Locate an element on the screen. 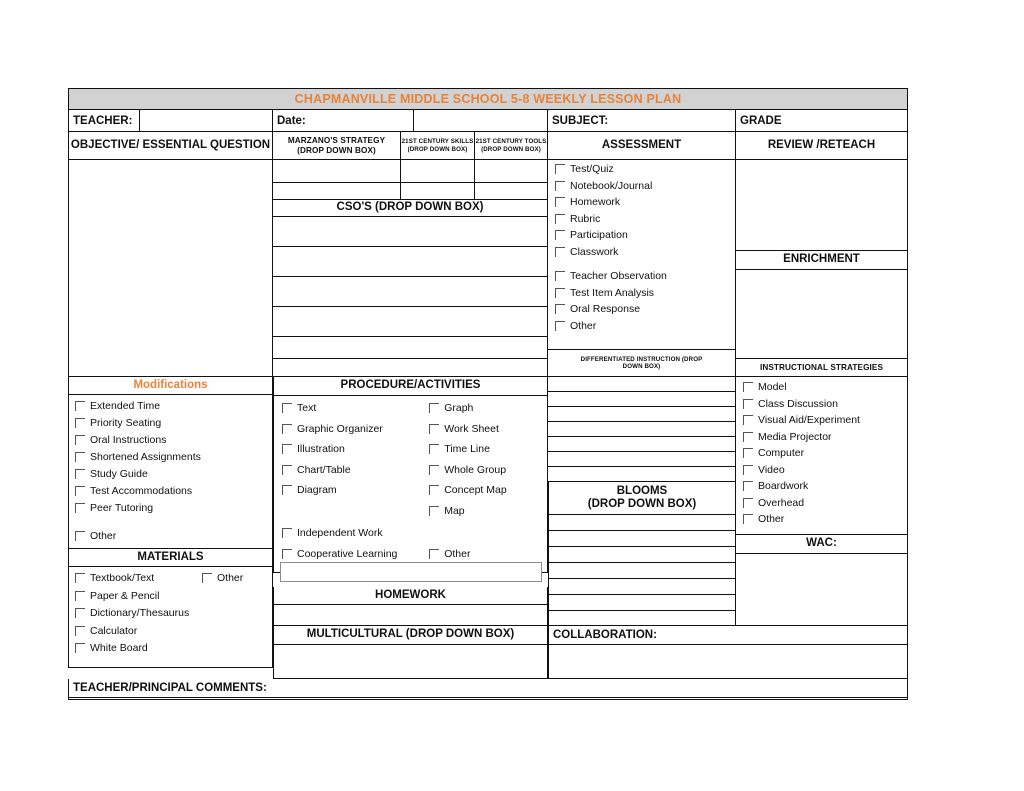 Image resolution: width=1024 pixels, height=791 pixels. materials-item: White Board is located at coordinates (138, 648).